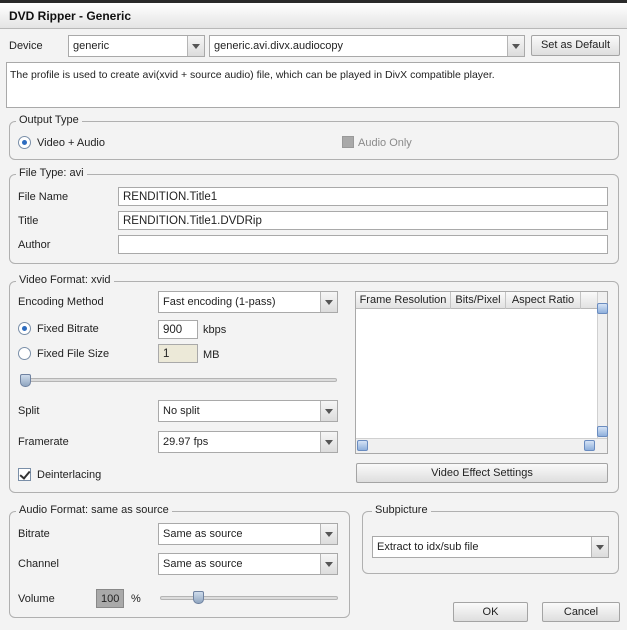  What do you see at coordinates (25, 380) in the screenshot?
I see `quality-slider-thumb` at bounding box center [25, 380].